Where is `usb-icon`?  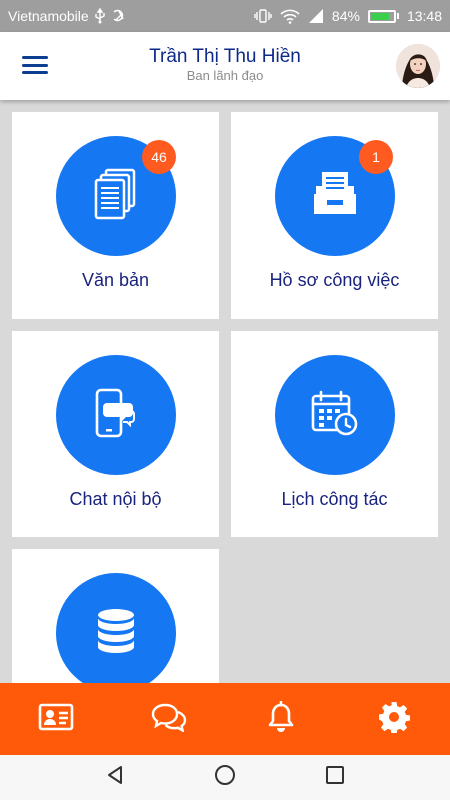 usb-icon is located at coordinates (100, 16).